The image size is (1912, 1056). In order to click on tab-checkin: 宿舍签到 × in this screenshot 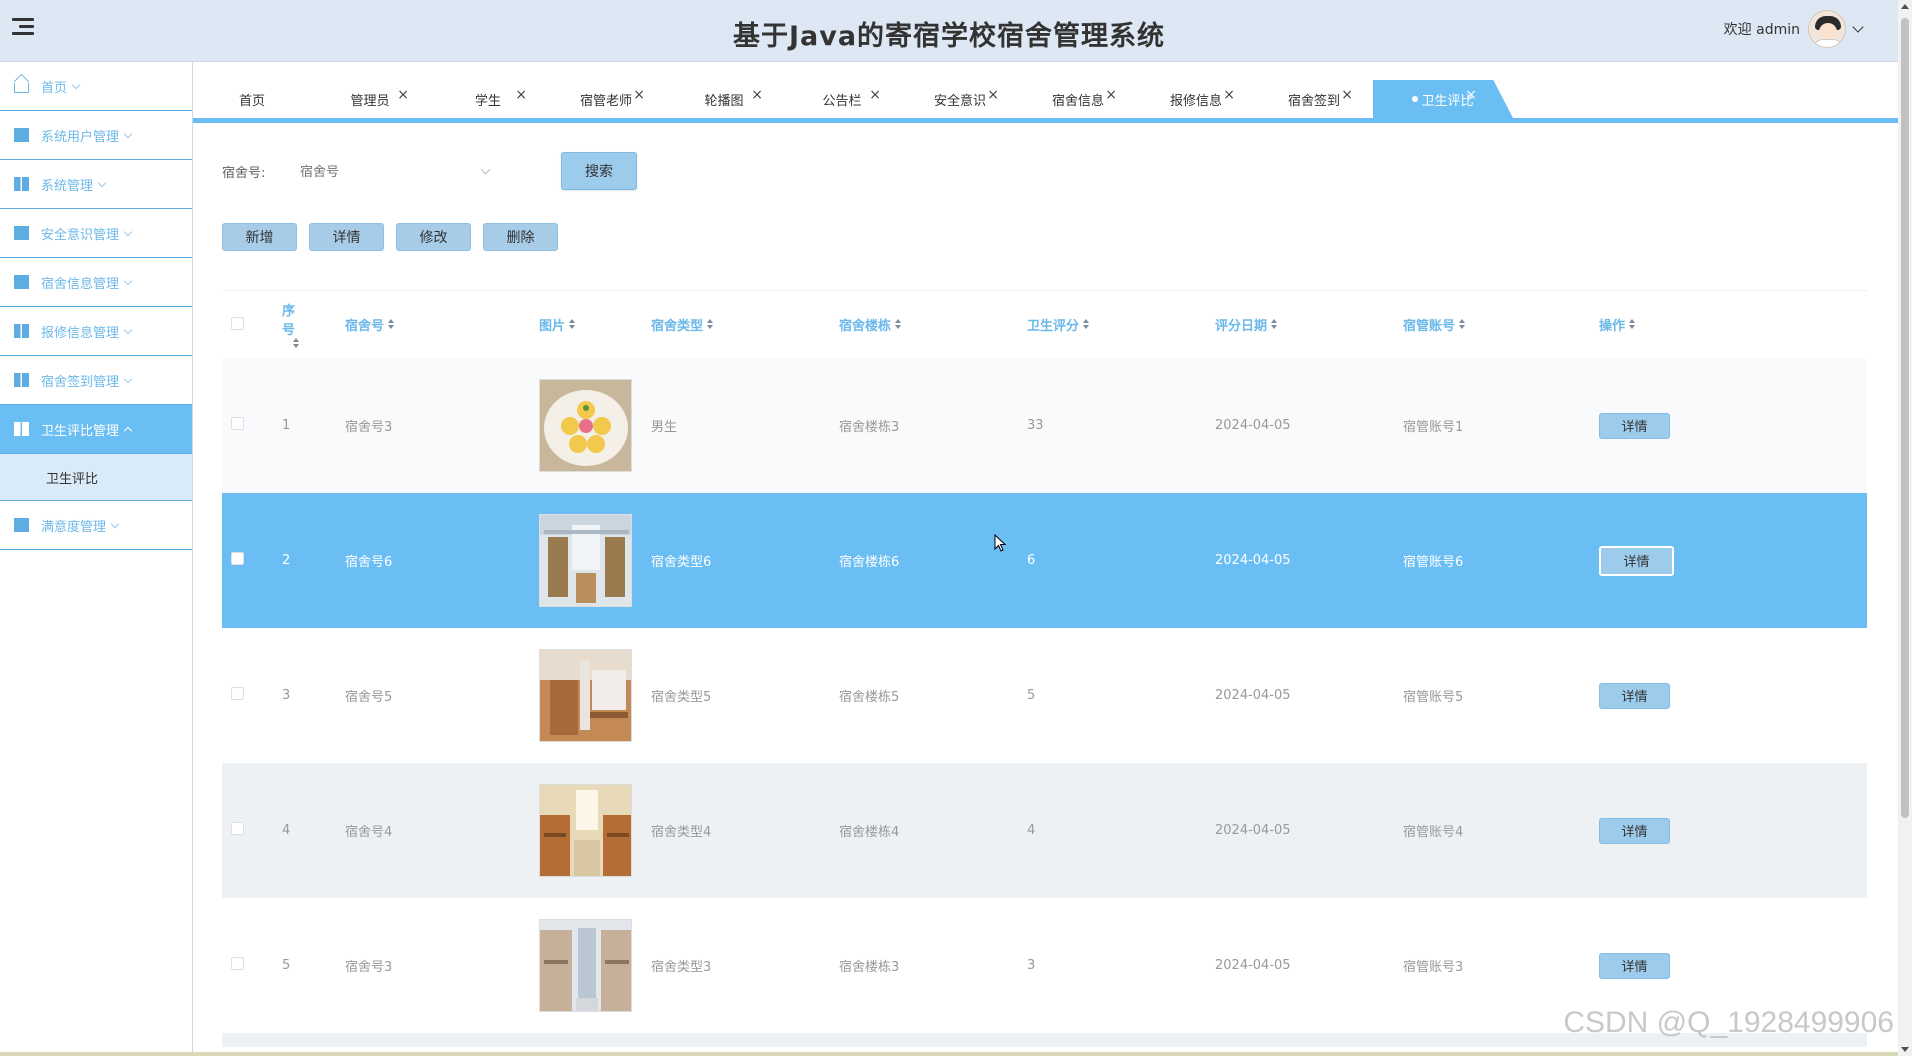, I will do `click(1314, 99)`.